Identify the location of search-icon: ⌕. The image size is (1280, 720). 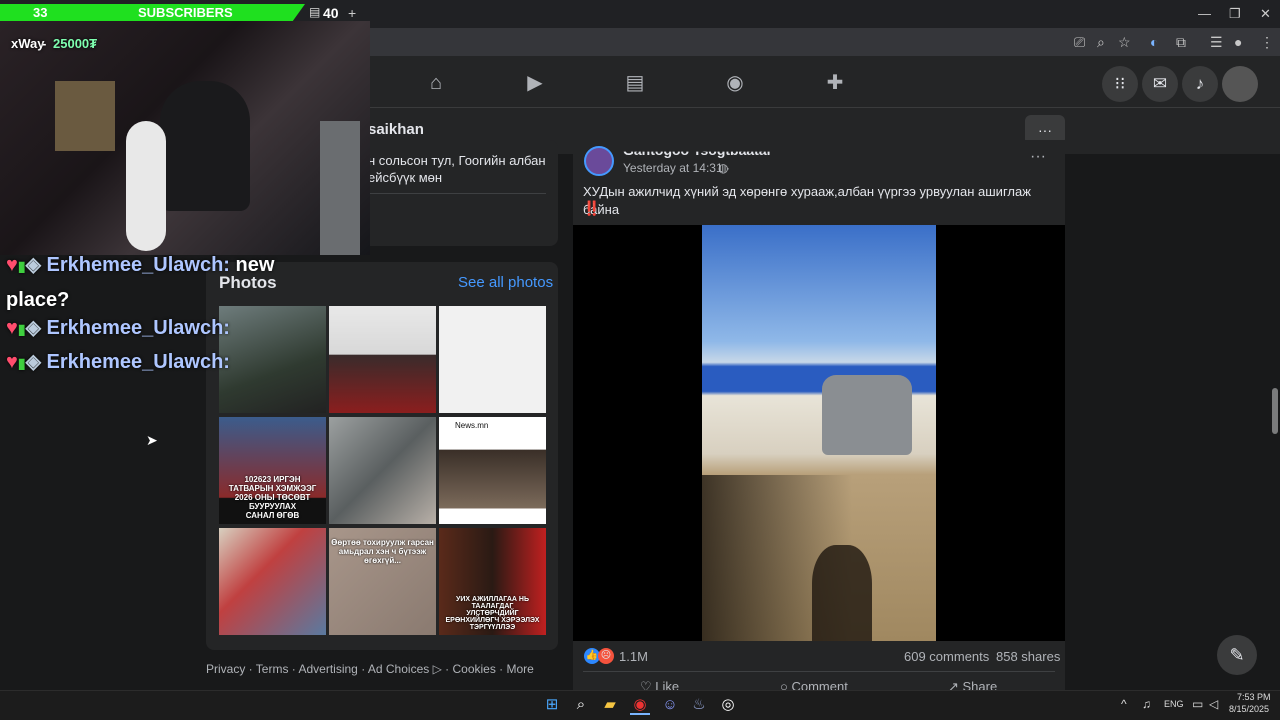
(581, 705).